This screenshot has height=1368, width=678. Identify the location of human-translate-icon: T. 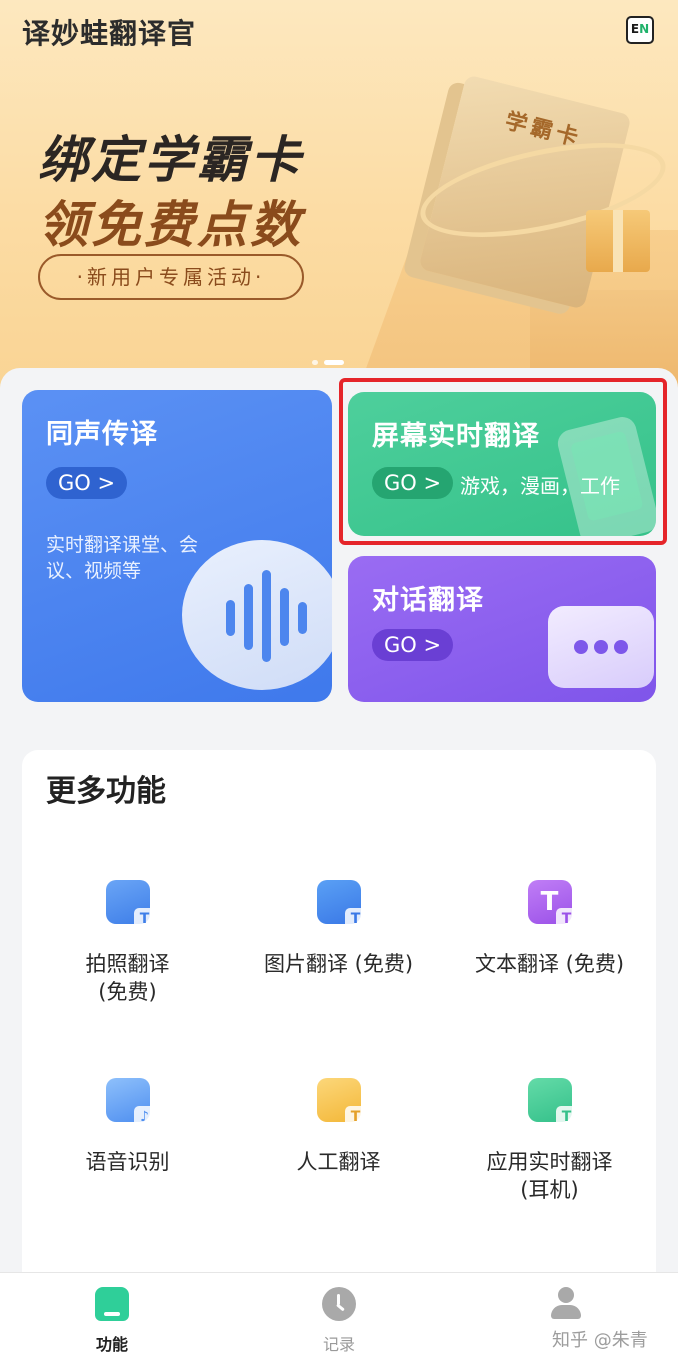
(341, 1103).